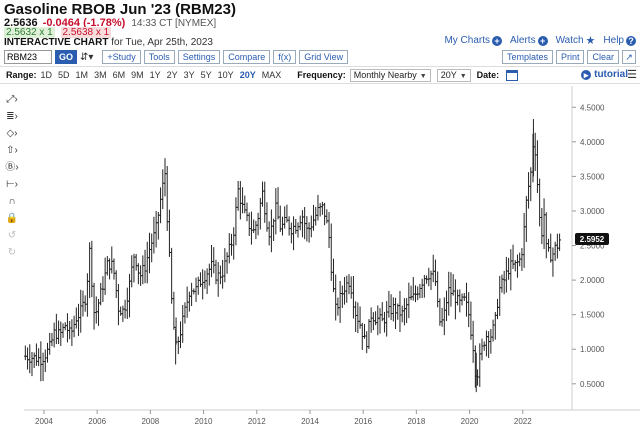  What do you see at coordinates (592, 384) in the screenshot?
I see `y-tick-label: 0.5000` at bounding box center [592, 384].